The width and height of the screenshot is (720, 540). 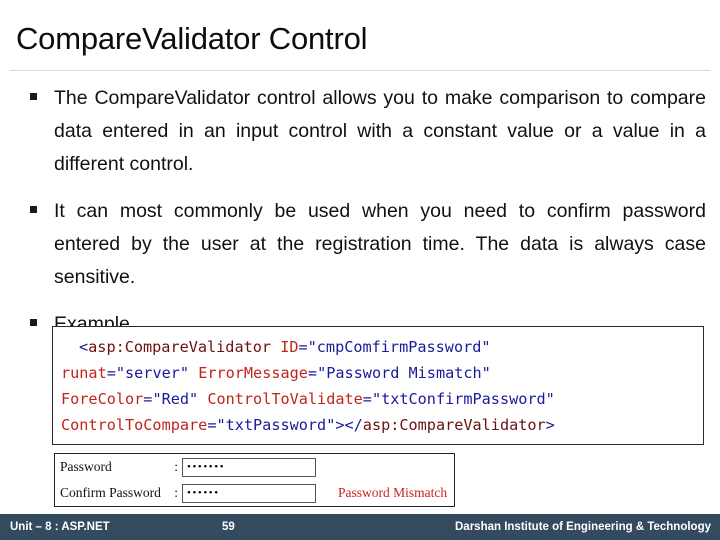 I want to click on form-row-password: Password : •••••••, so click(x=254, y=467).